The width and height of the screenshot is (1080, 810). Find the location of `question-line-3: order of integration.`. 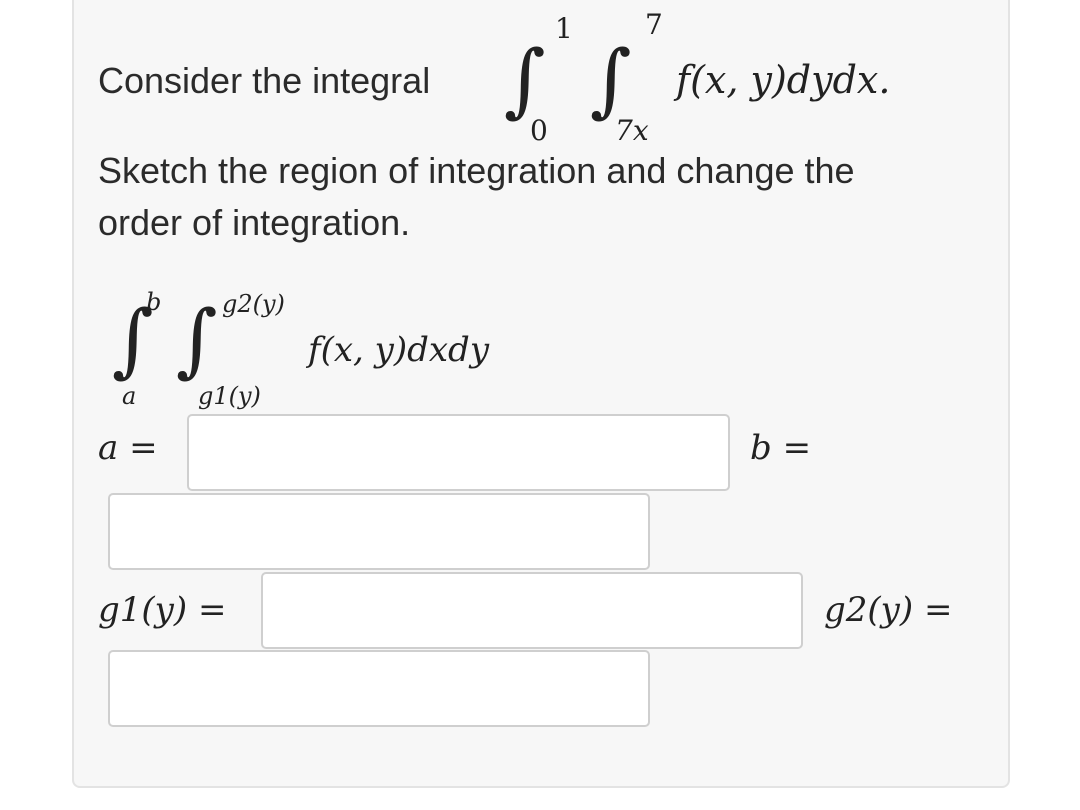

question-line-3: order of integration. is located at coordinates (254, 222).